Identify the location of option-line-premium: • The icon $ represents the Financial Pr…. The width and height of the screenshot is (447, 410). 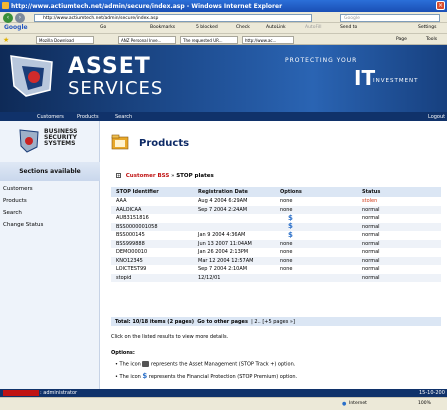
(206, 376).